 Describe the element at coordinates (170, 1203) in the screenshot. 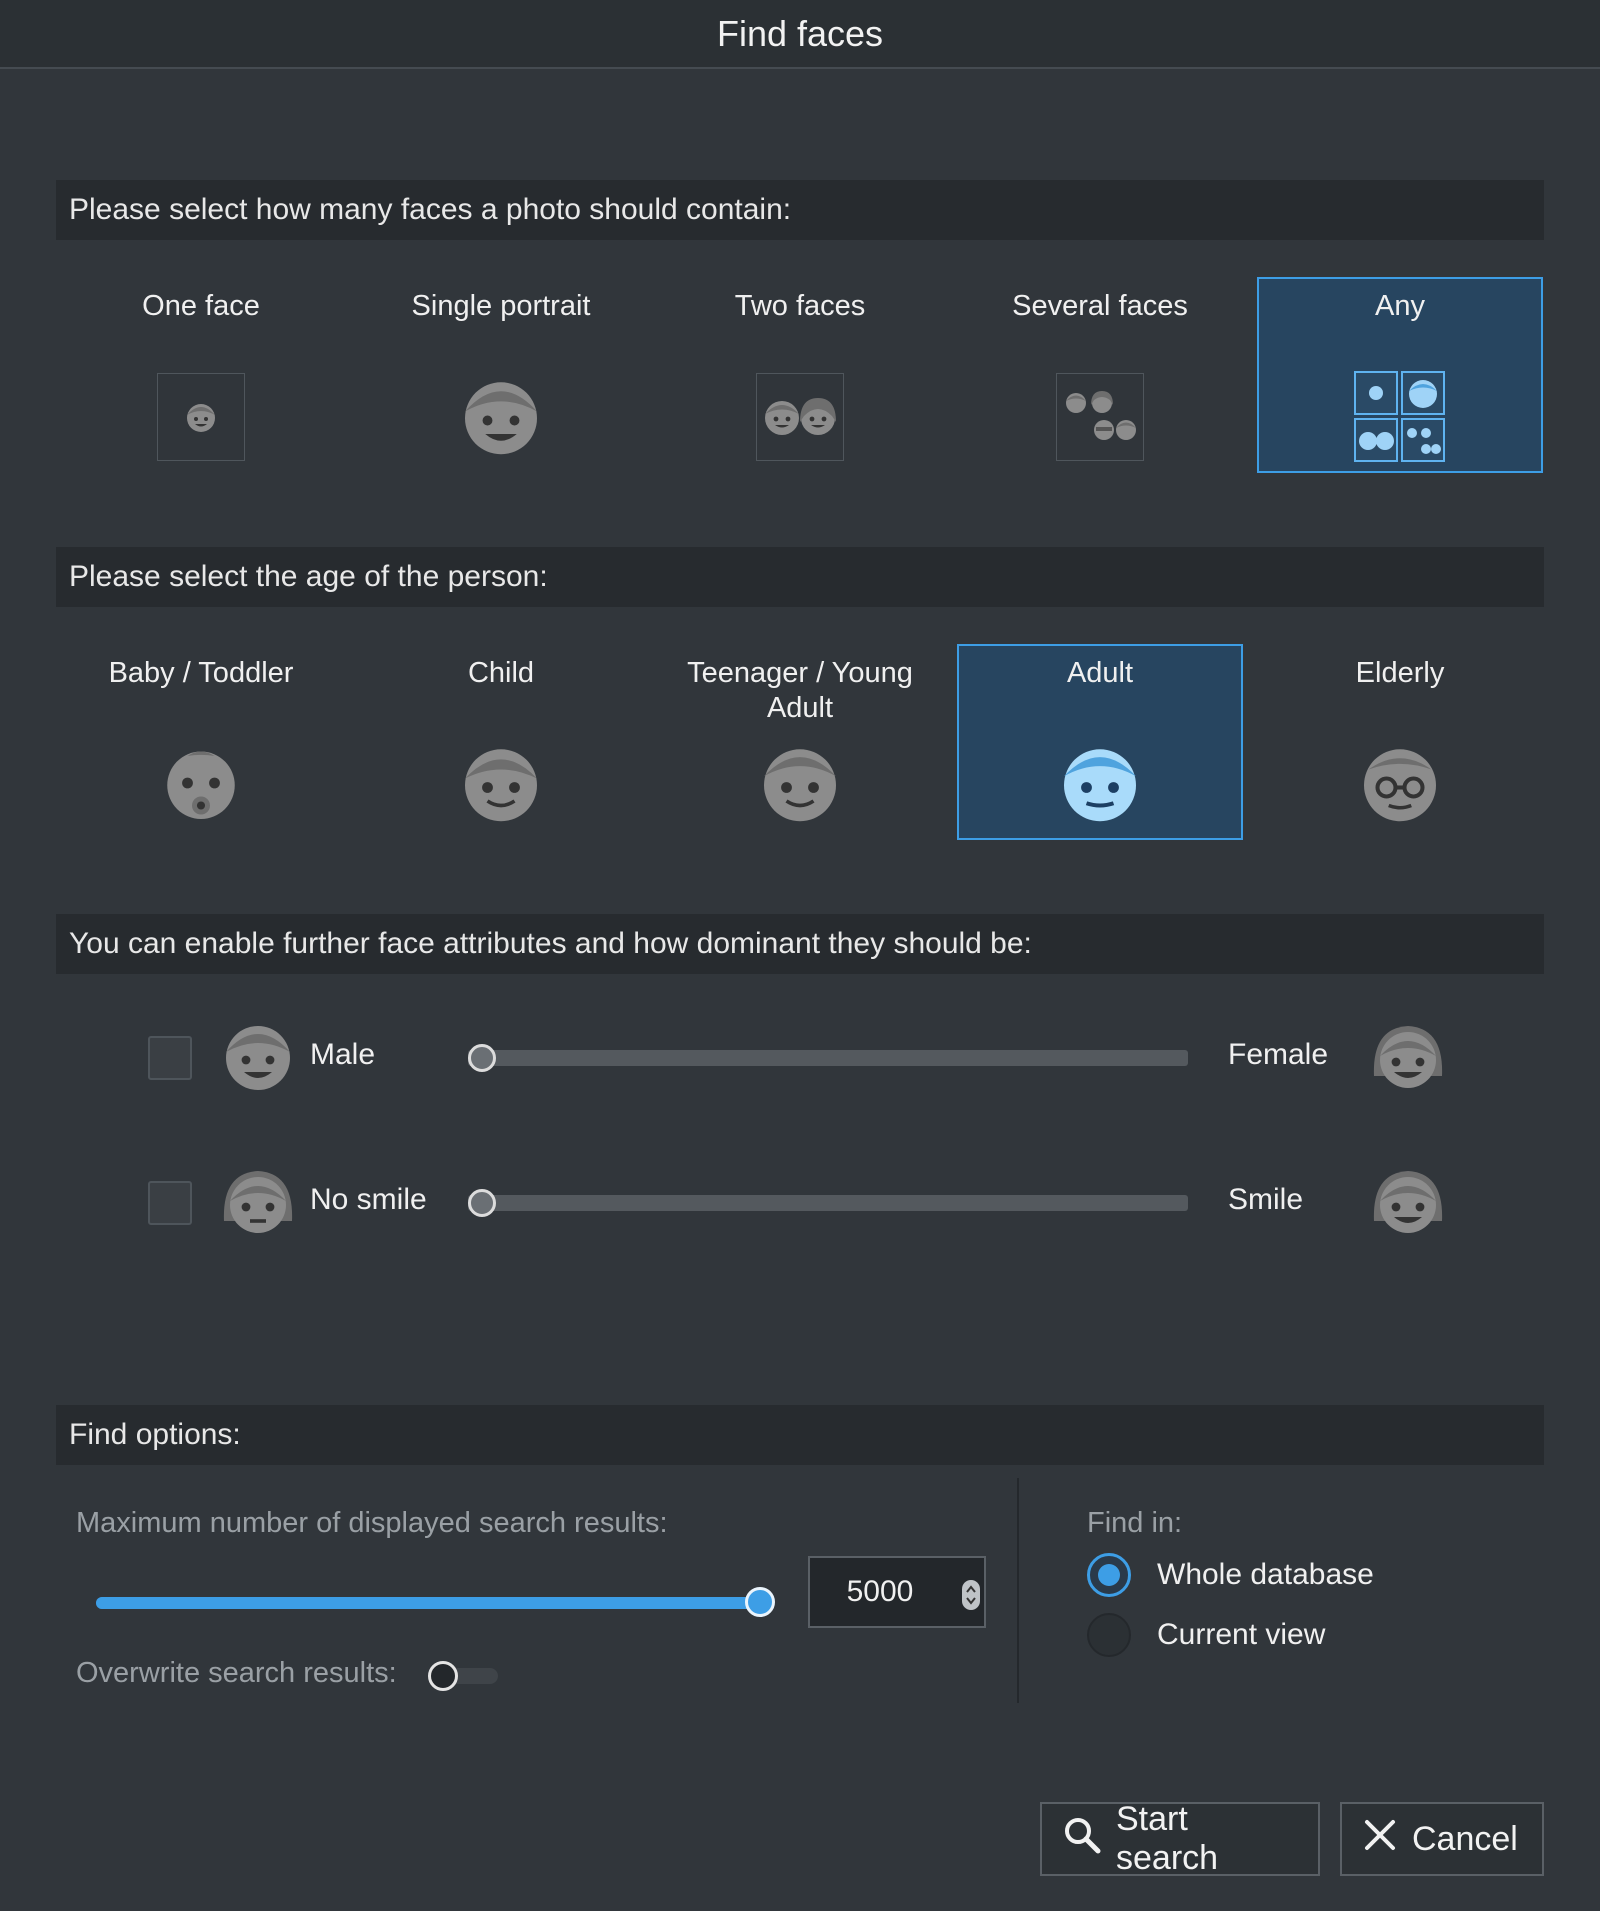

I see `smile-enable-checkbox` at that location.